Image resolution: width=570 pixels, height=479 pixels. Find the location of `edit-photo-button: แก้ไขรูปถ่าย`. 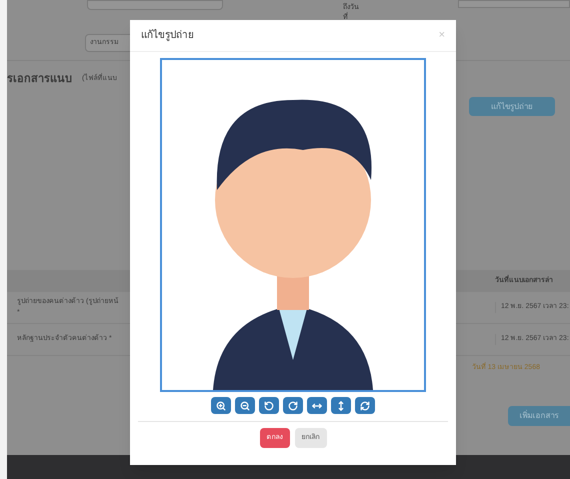

edit-photo-button: แก้ไขรูปถ่าย is located at coordinates (512, 106).